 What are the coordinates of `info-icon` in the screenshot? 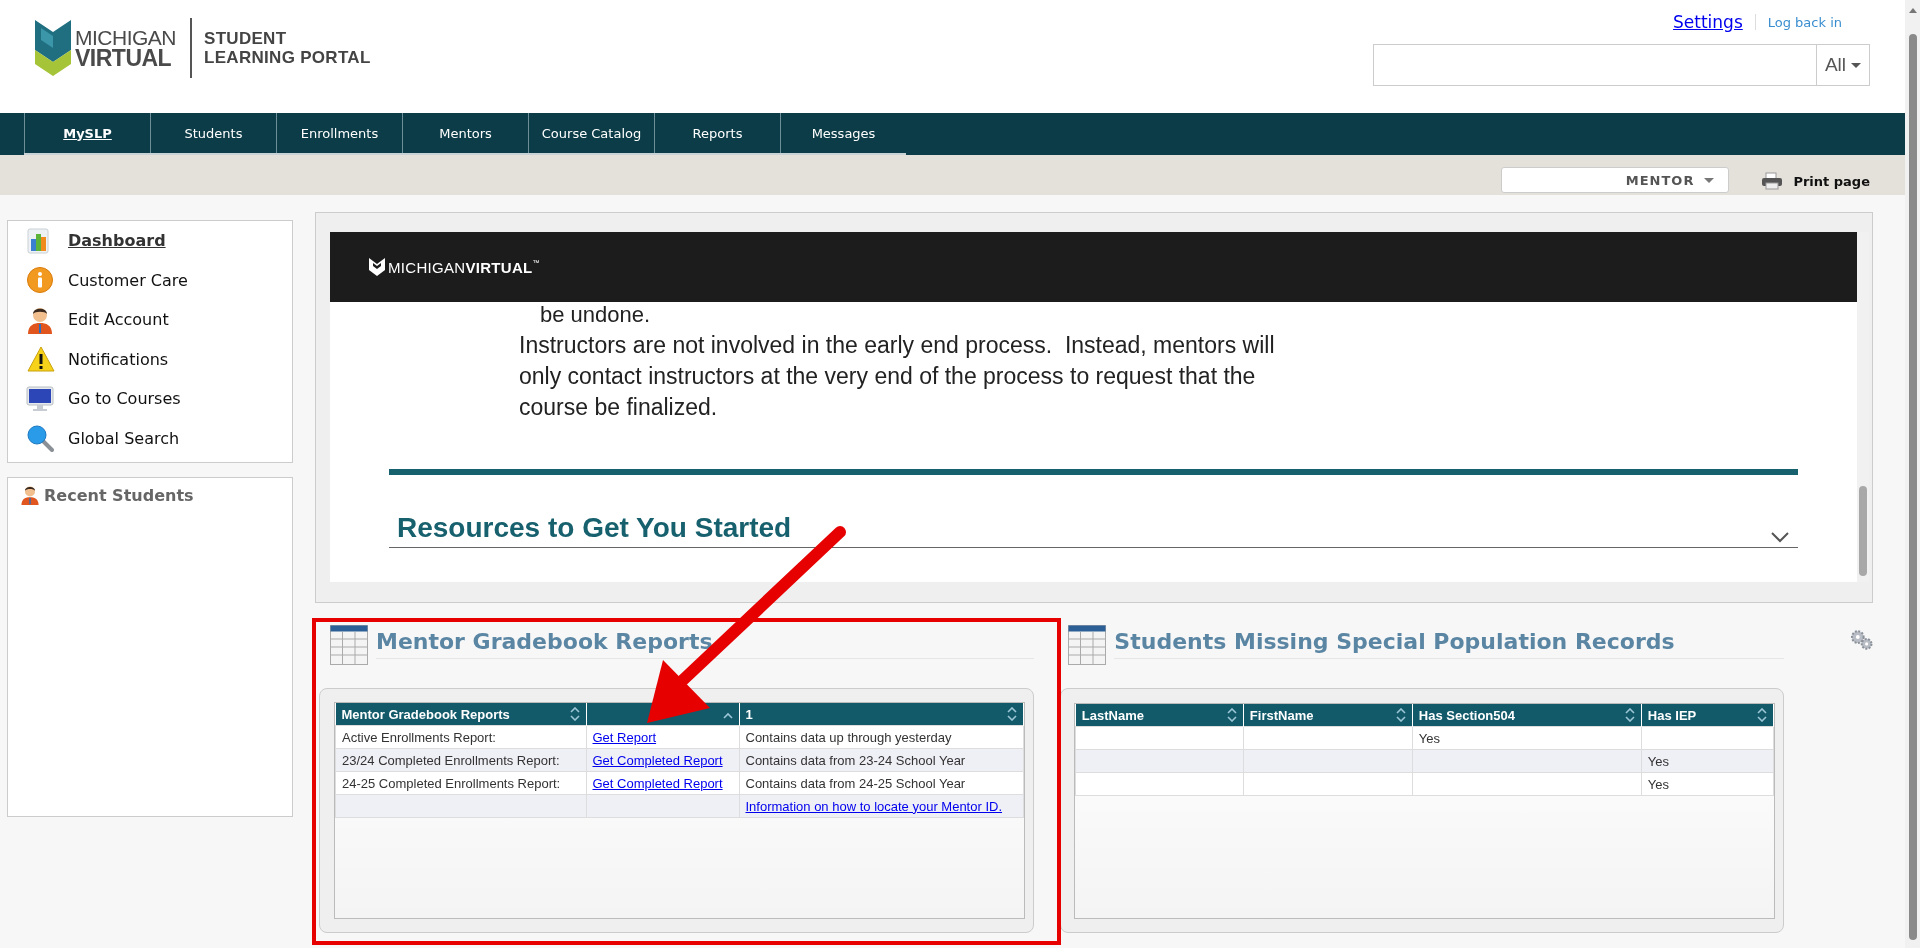 It's located at (40, 280).